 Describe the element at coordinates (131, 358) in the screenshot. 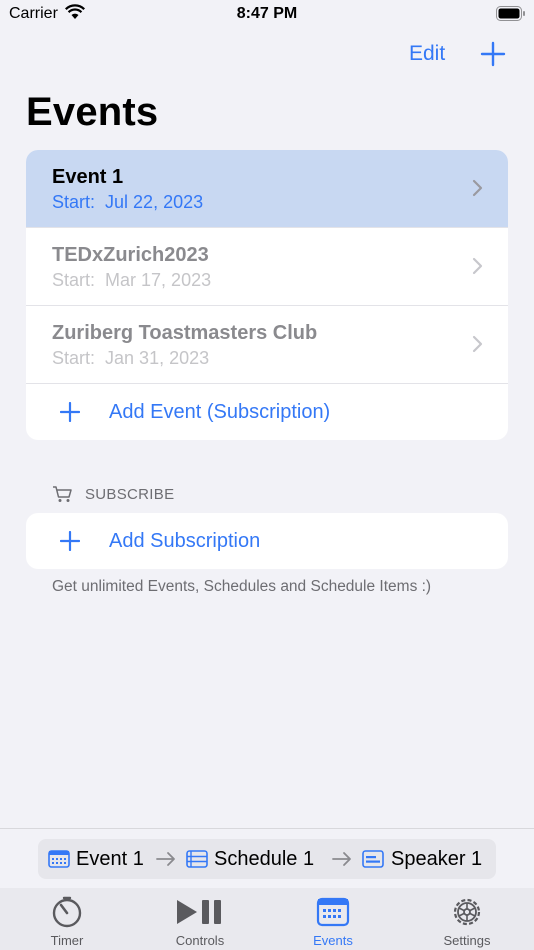

I see `event-start: Start: Jan 31, 2023` at that location.